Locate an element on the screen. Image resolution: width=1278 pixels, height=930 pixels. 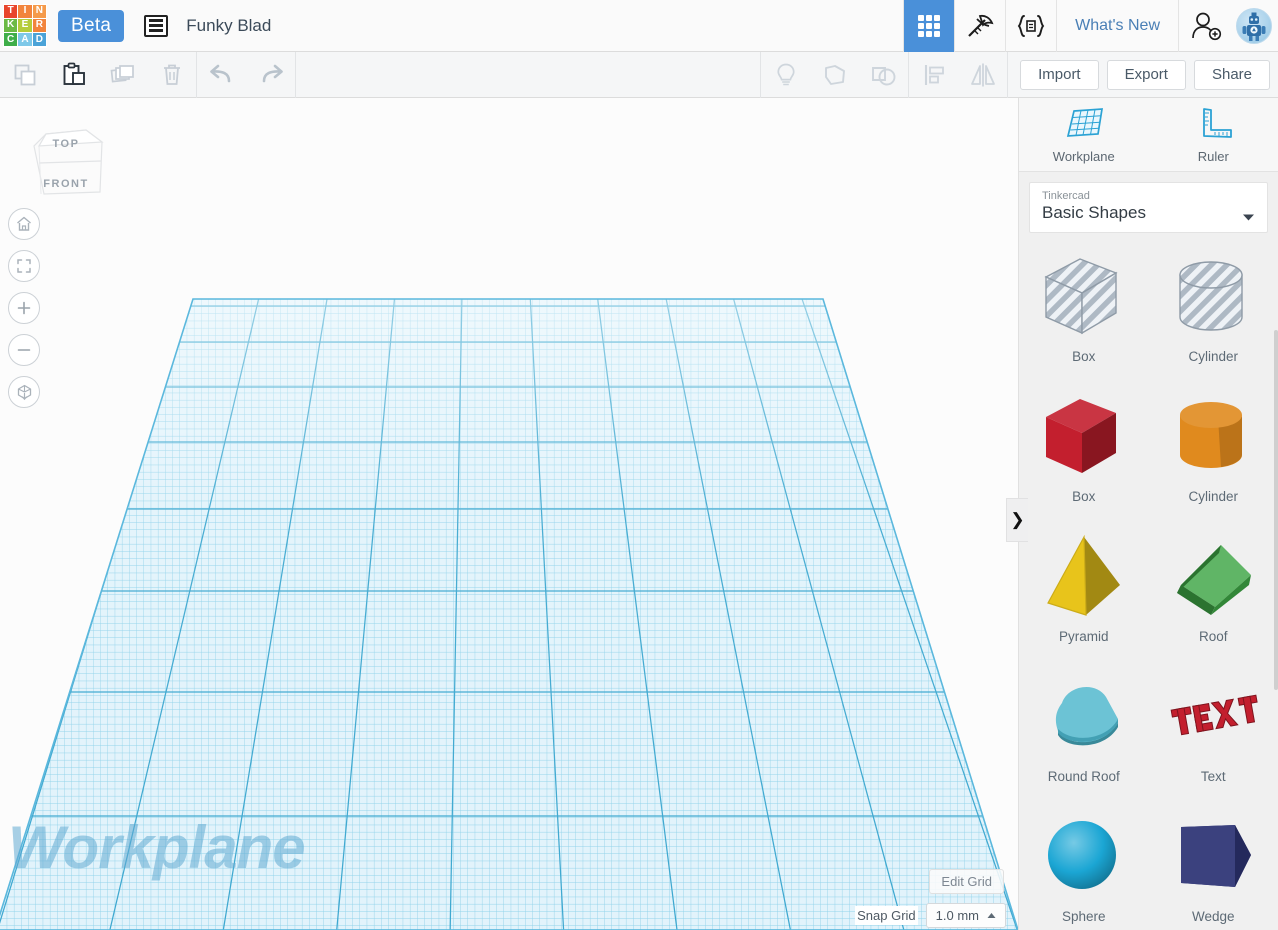
ruler-tool: Ruler is located at coordinates (1213, 134).